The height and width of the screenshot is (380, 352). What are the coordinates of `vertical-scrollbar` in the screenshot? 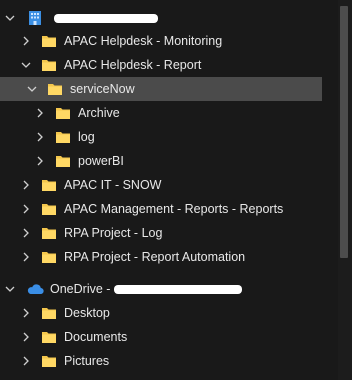 It's located at (345, 190).